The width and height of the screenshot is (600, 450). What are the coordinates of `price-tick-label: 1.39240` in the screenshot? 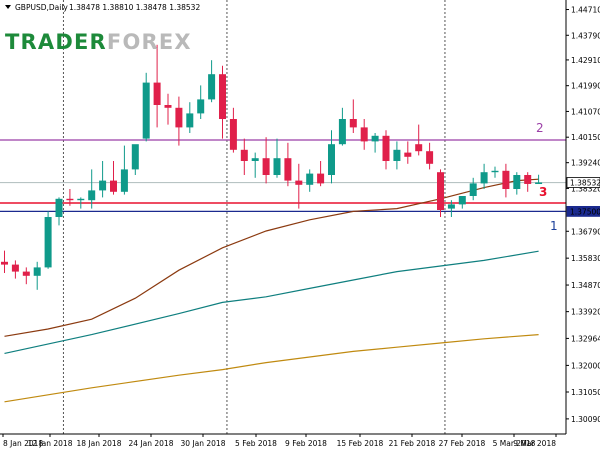 It's located at (585, 163).